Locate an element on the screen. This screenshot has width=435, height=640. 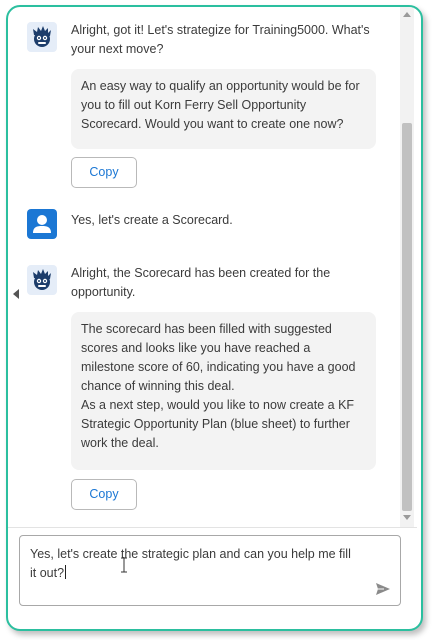
scroll-down-icon is located at coordinates (407, 517).